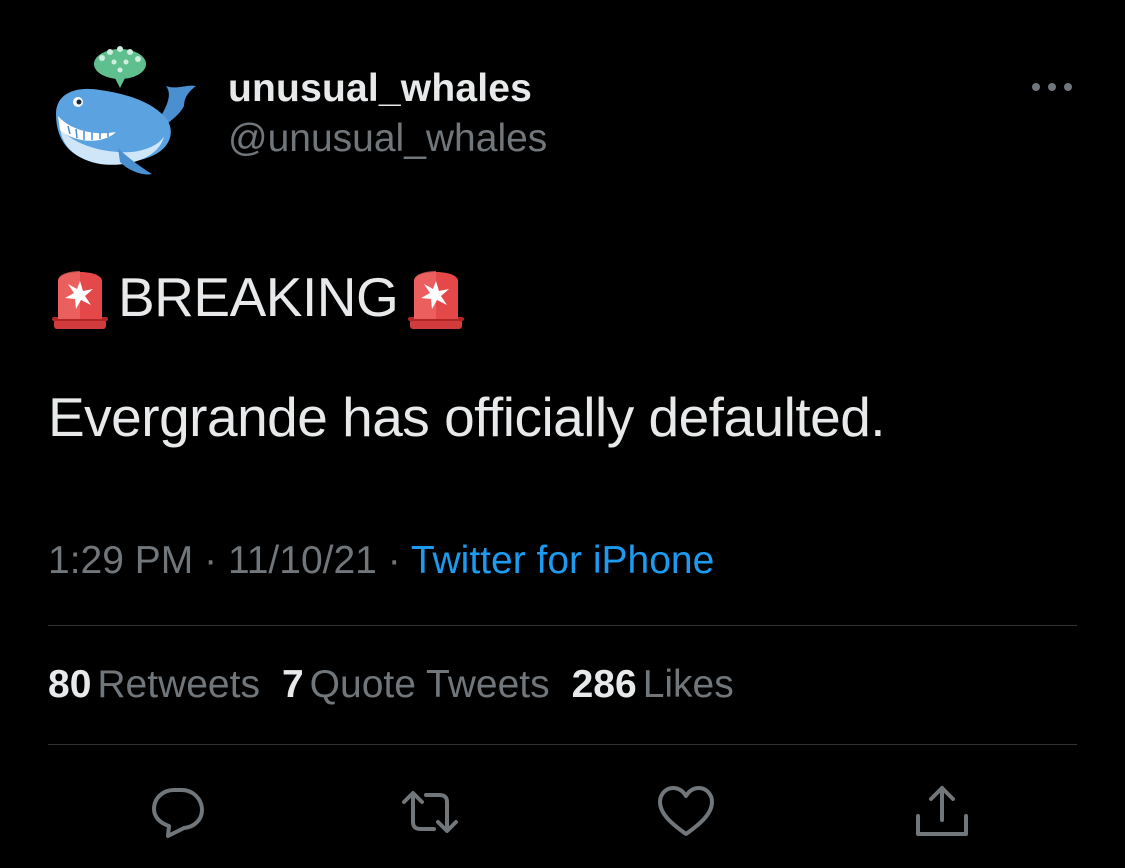 Image resolution: width=1125 pixels, height=868 pixels. What do you see at coordinates (292, 684) in the screenshot?
I see `quote-tweets-count: 7` at bounding box center [292, 684].